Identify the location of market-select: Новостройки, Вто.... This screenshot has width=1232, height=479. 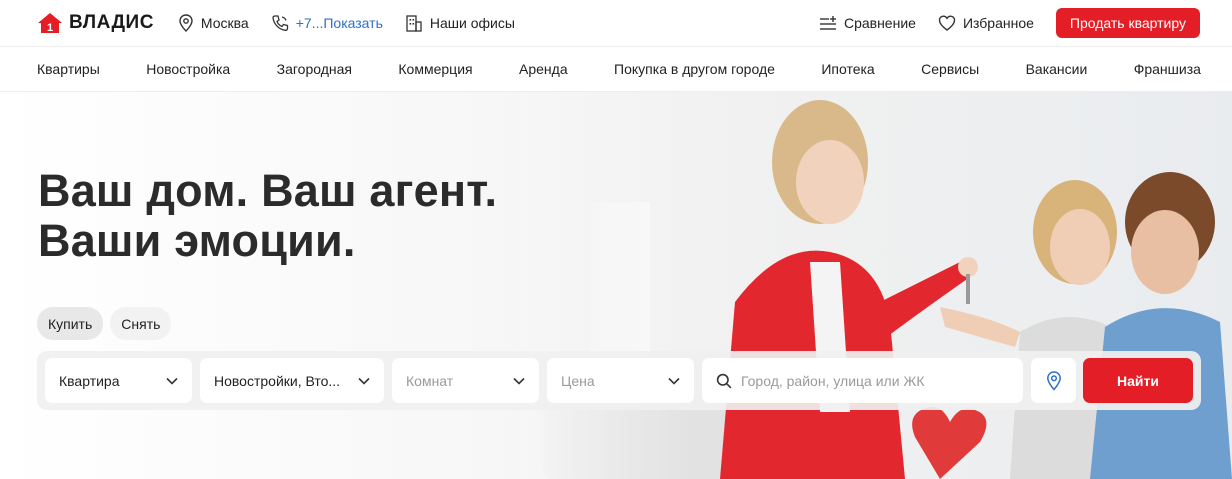
(292, 380).